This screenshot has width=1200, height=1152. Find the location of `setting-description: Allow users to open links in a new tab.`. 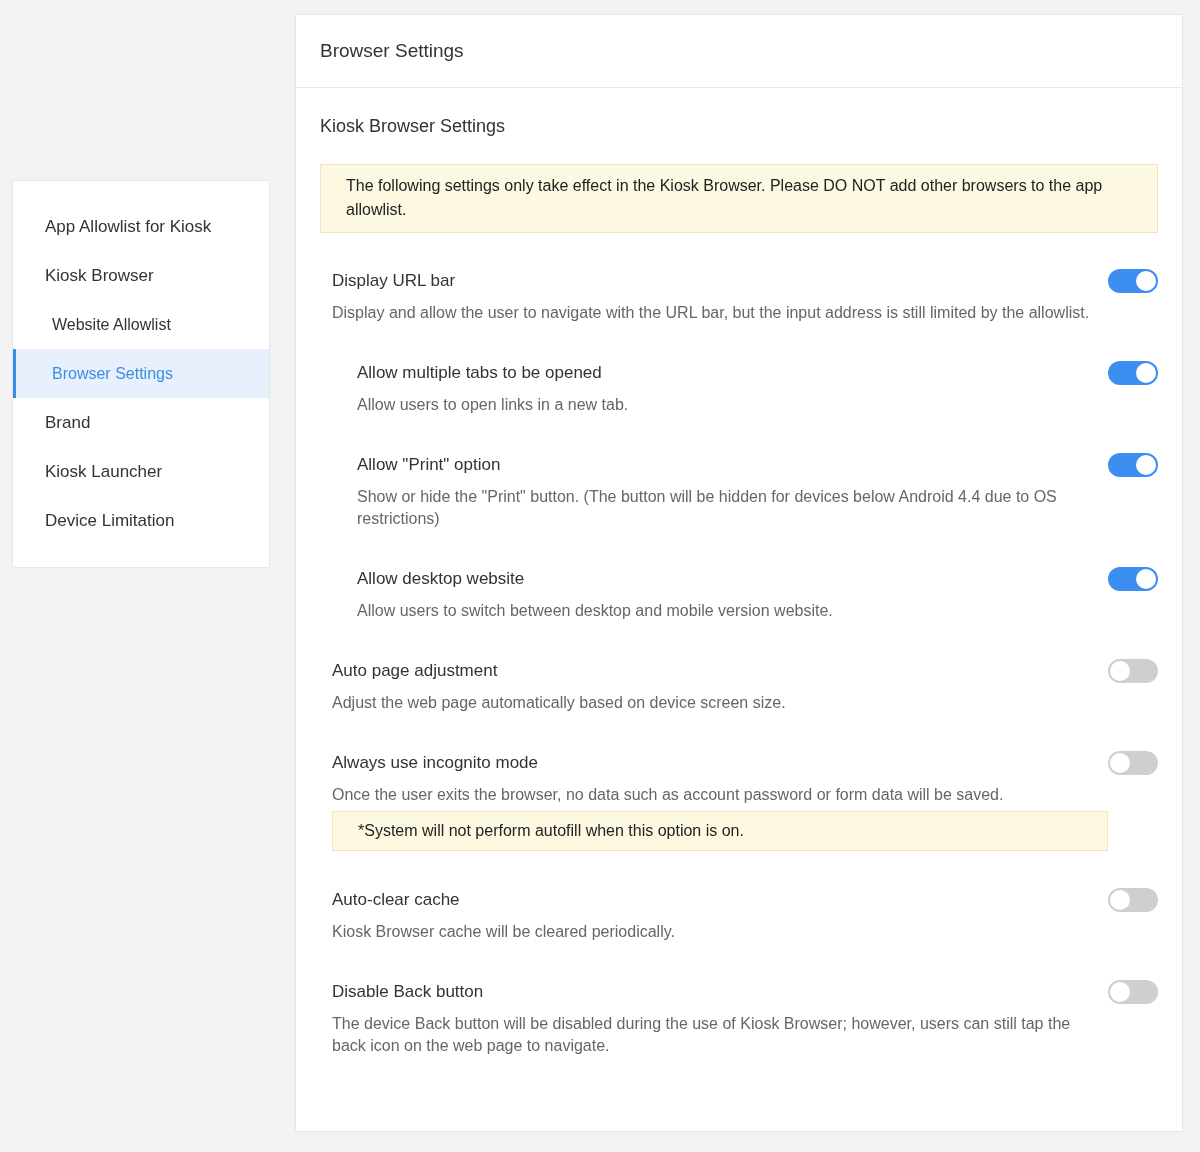

setting-description: Allow users to open links in a new tab. is located at coordinates (493, 405).